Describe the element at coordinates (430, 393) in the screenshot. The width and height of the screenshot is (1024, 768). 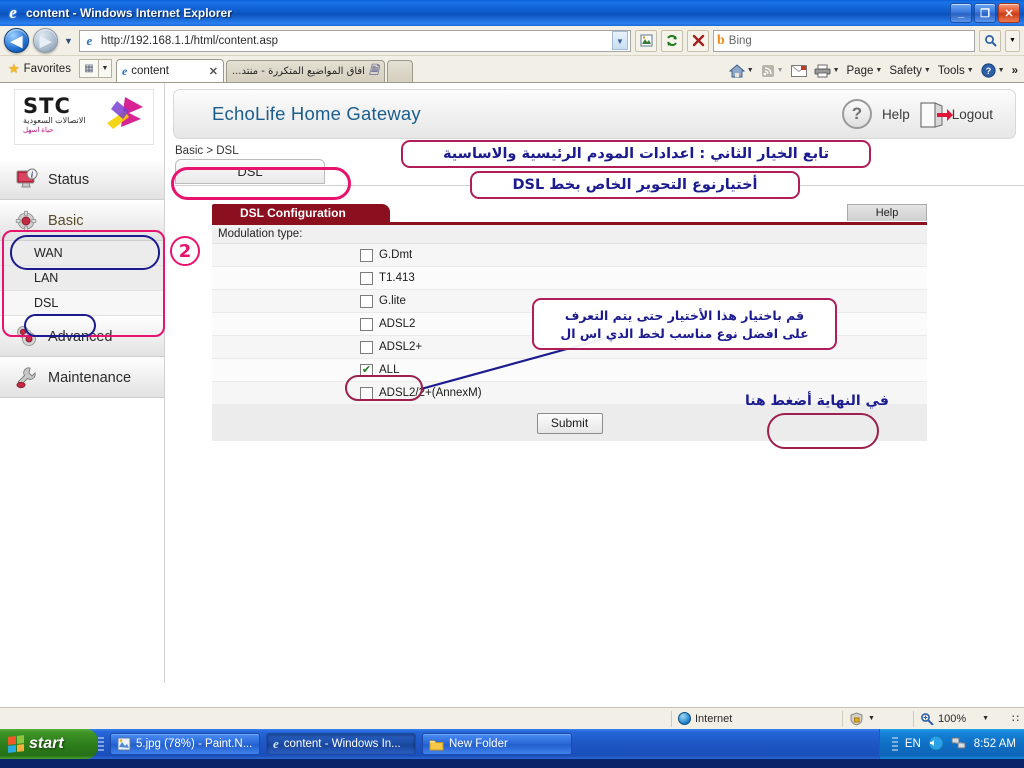
I see `option-label: ADSL2/2+(AnnexM)` at that location.